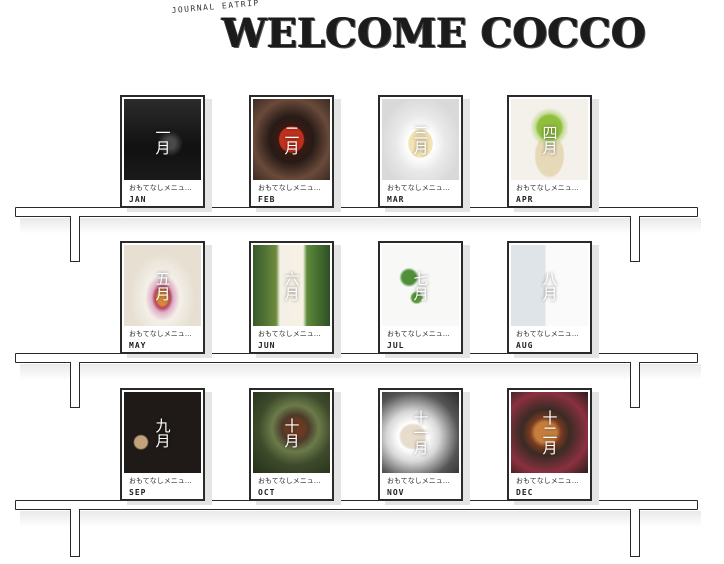  I want to click on card-photo: 十二月, so click(549, 432).